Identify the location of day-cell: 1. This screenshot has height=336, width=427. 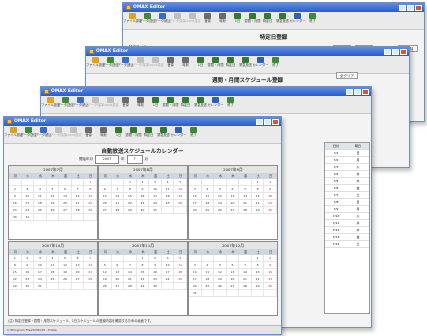
(143, 258).